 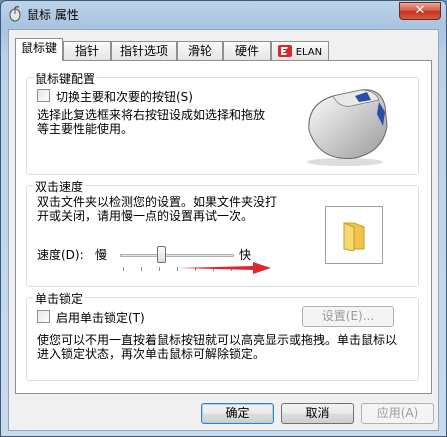 I want to click on group-title: 双击速度, so click(x=59, y=186).